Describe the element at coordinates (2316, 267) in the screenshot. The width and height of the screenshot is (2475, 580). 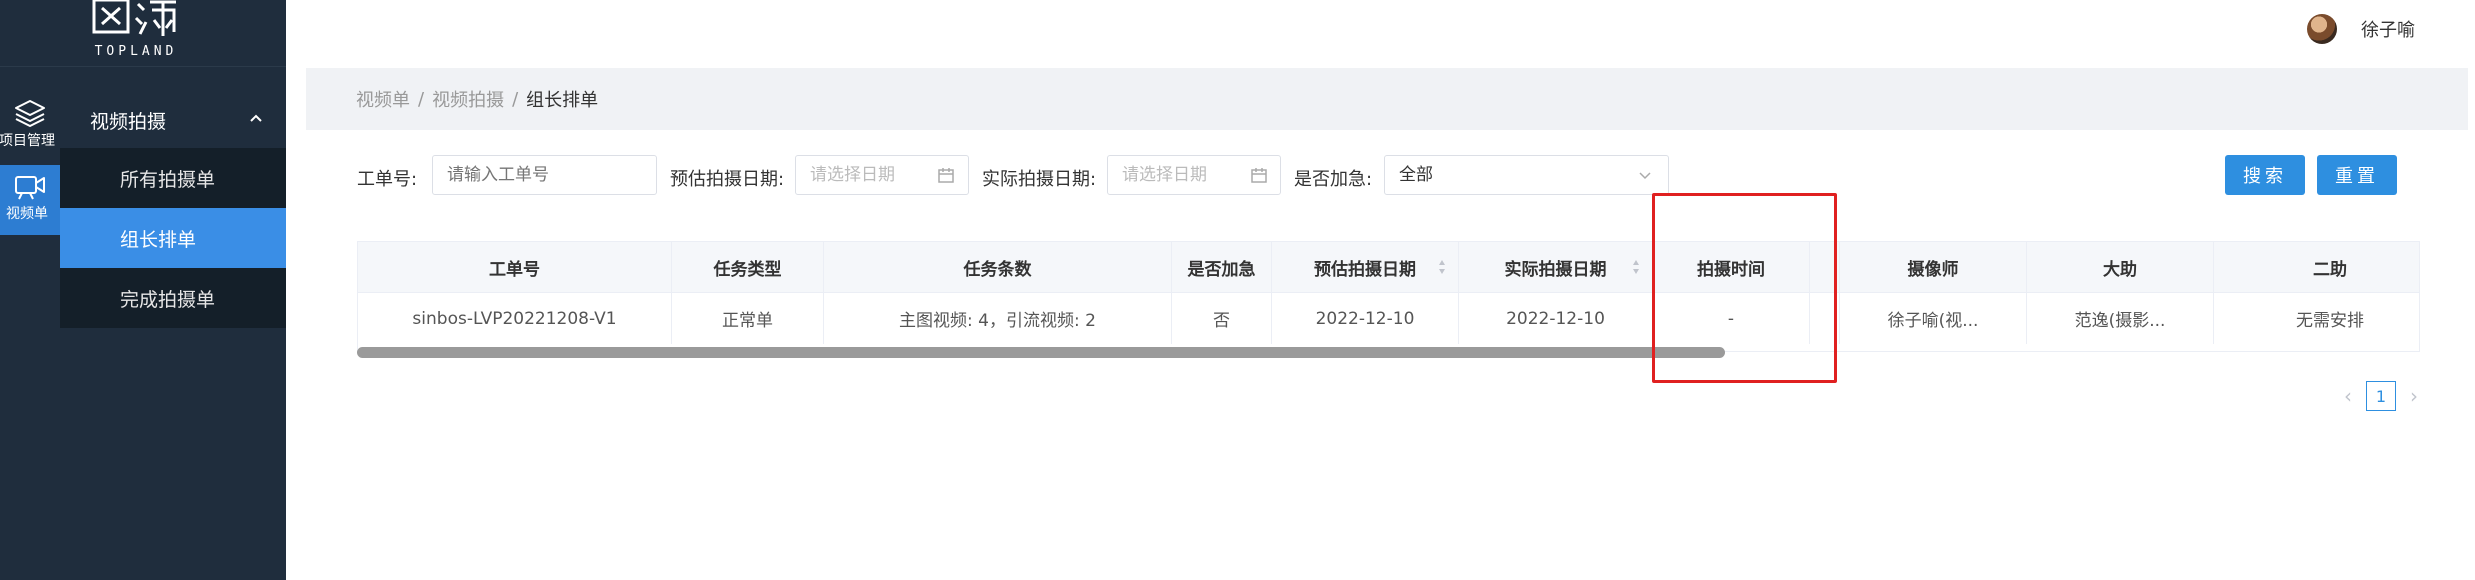
I see `col-assistant2: 二助` at that location.